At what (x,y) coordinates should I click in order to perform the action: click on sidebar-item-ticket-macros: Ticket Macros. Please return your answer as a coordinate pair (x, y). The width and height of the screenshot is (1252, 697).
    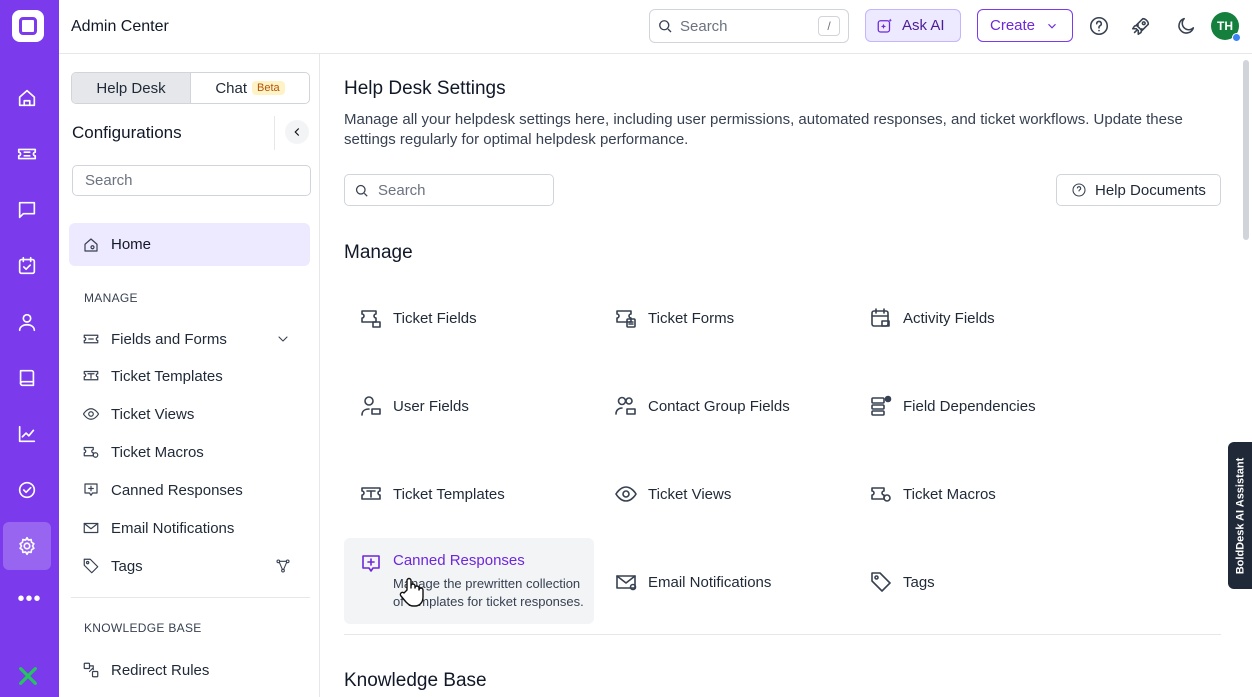
    Looking at the image, I should click on (192, 452).